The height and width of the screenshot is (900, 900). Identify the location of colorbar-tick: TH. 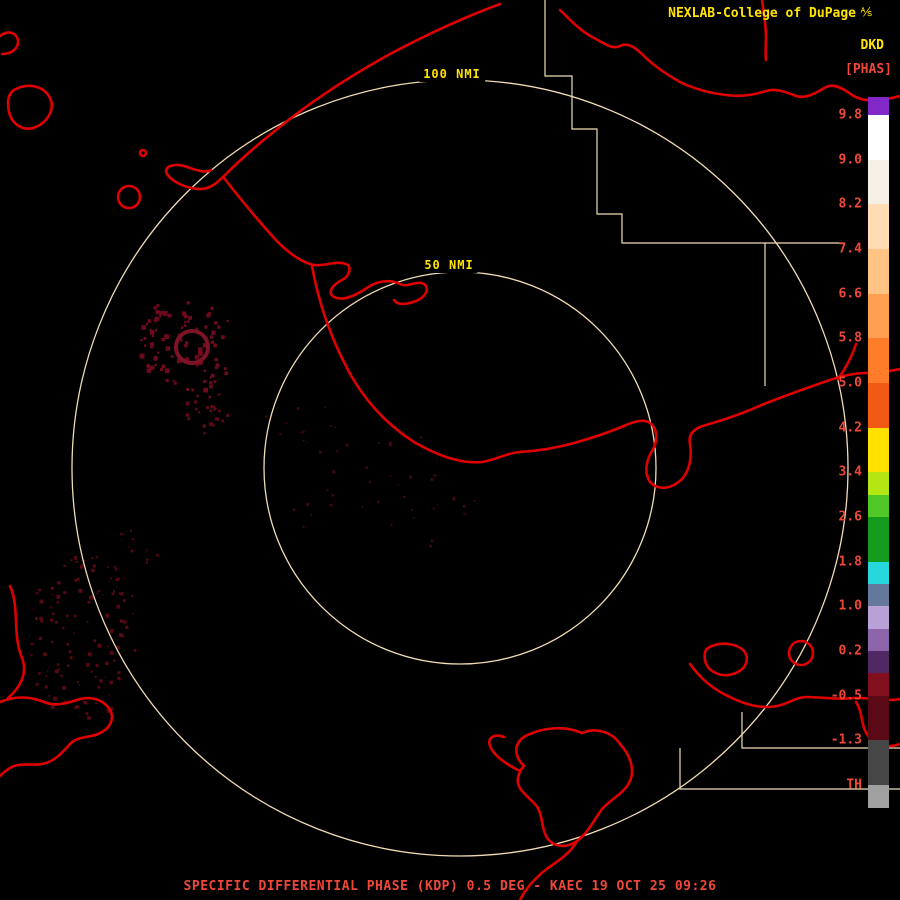
(854, 785).